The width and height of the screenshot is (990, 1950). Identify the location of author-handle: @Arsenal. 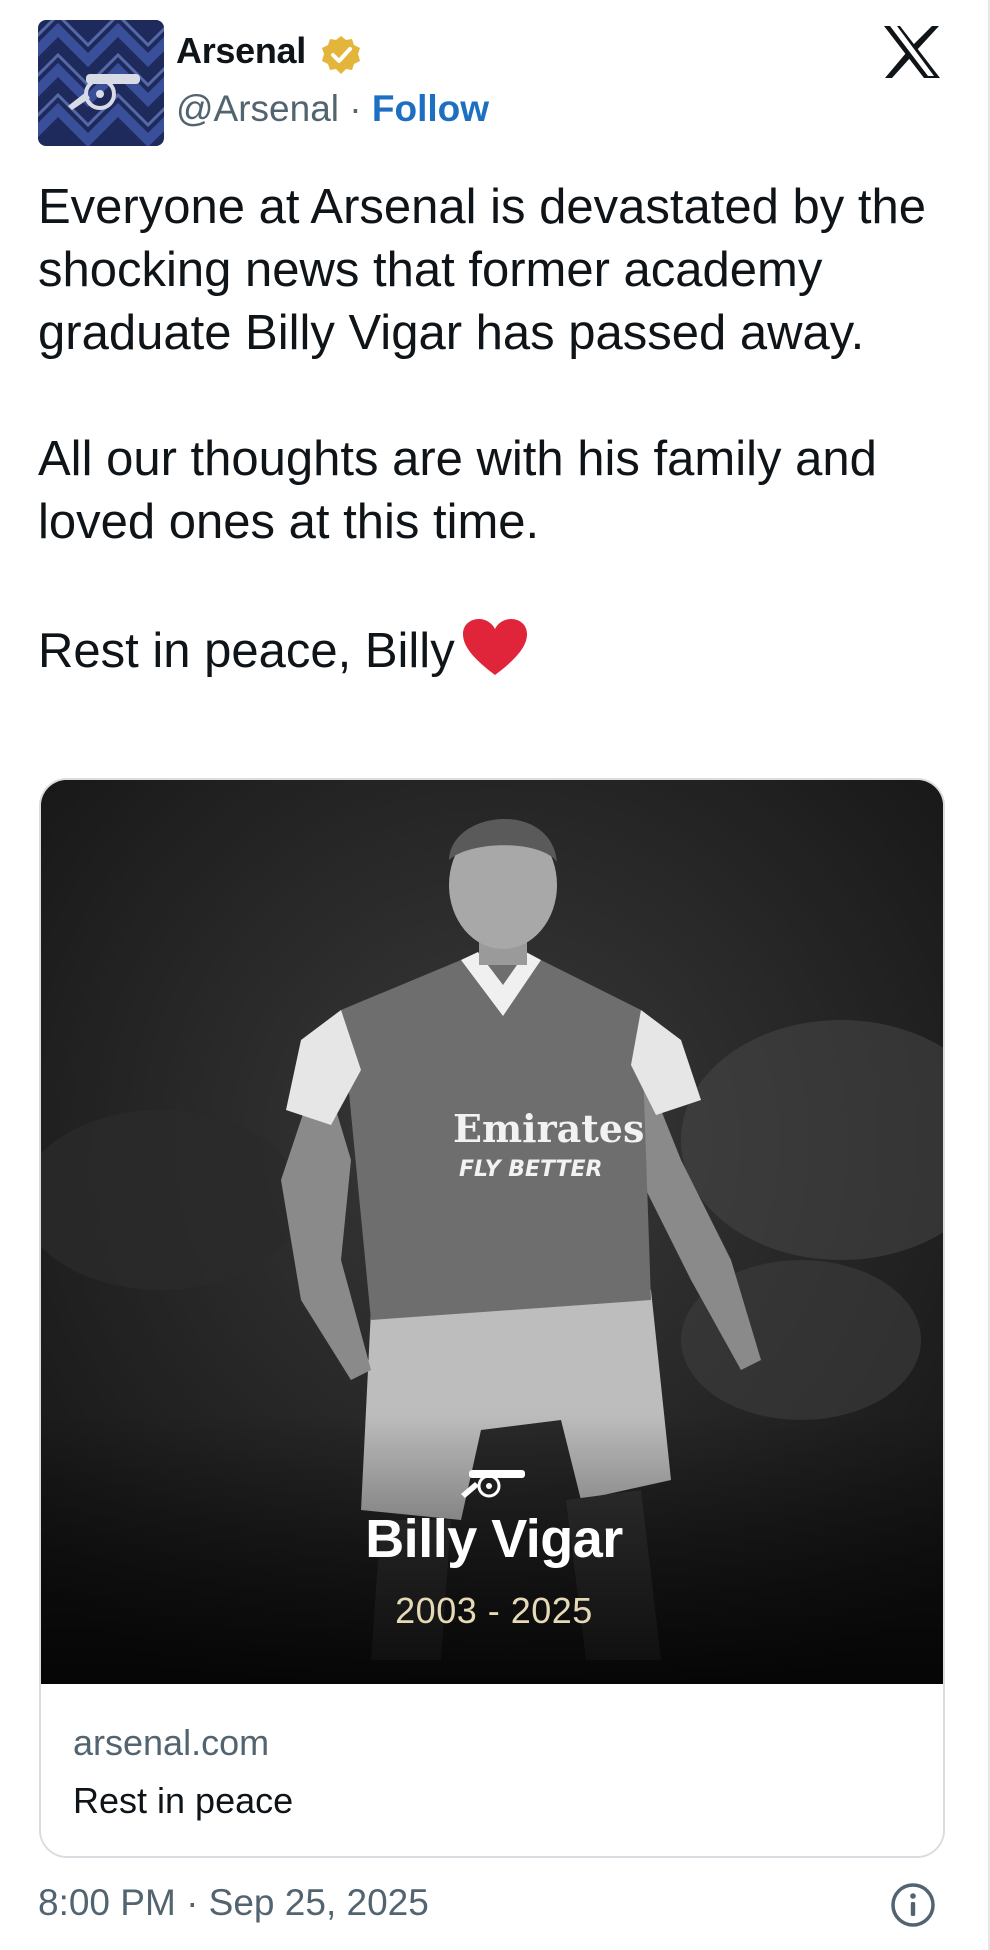
(257, 108).